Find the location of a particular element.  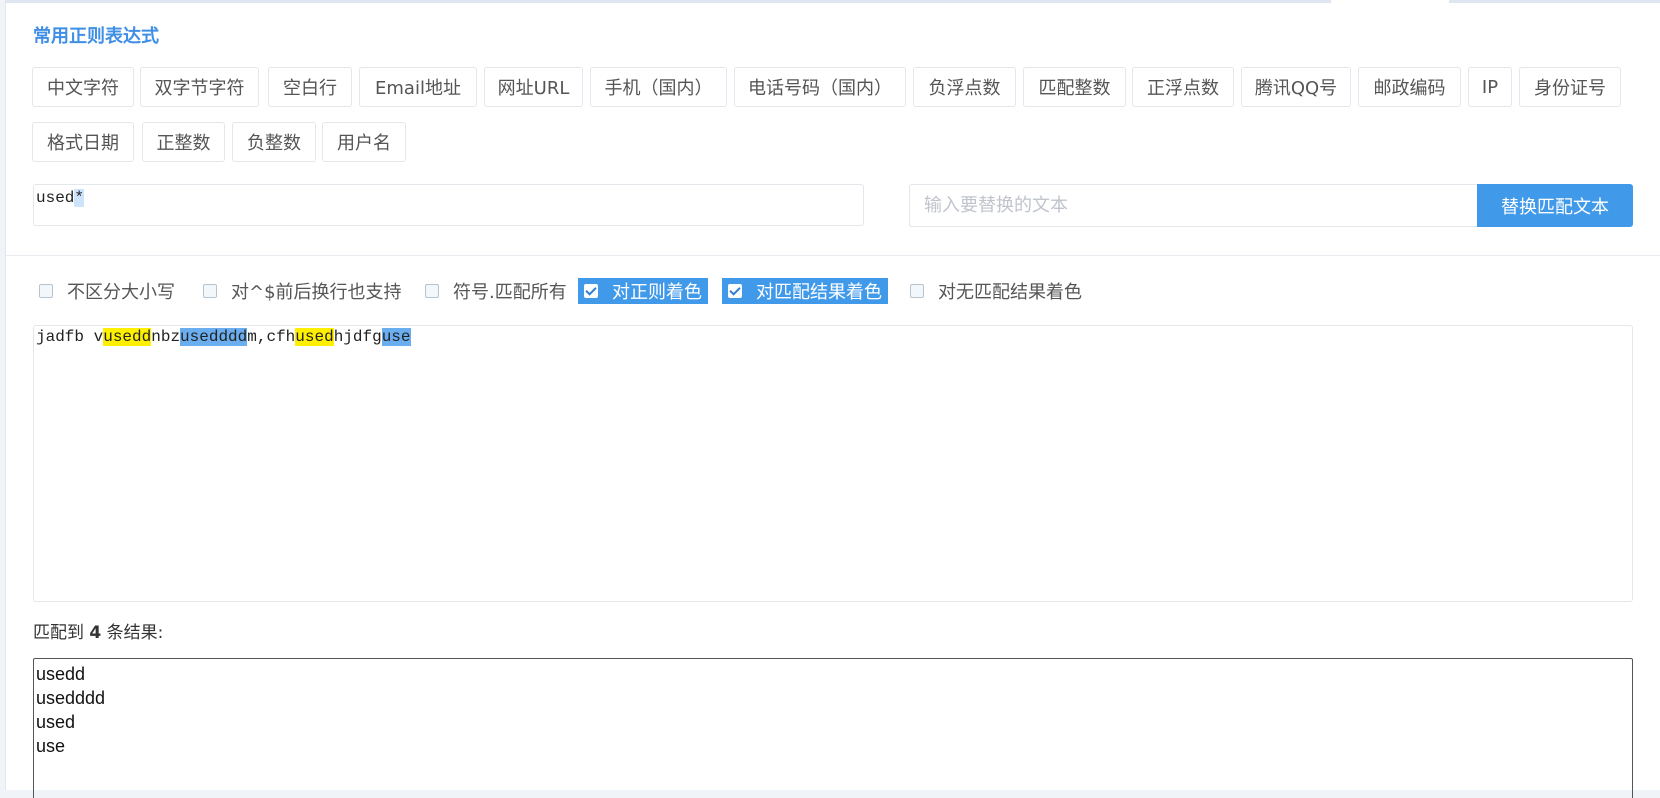

option-multiline: 对^$前后换行也支持 is located at coordinates (299, 291).